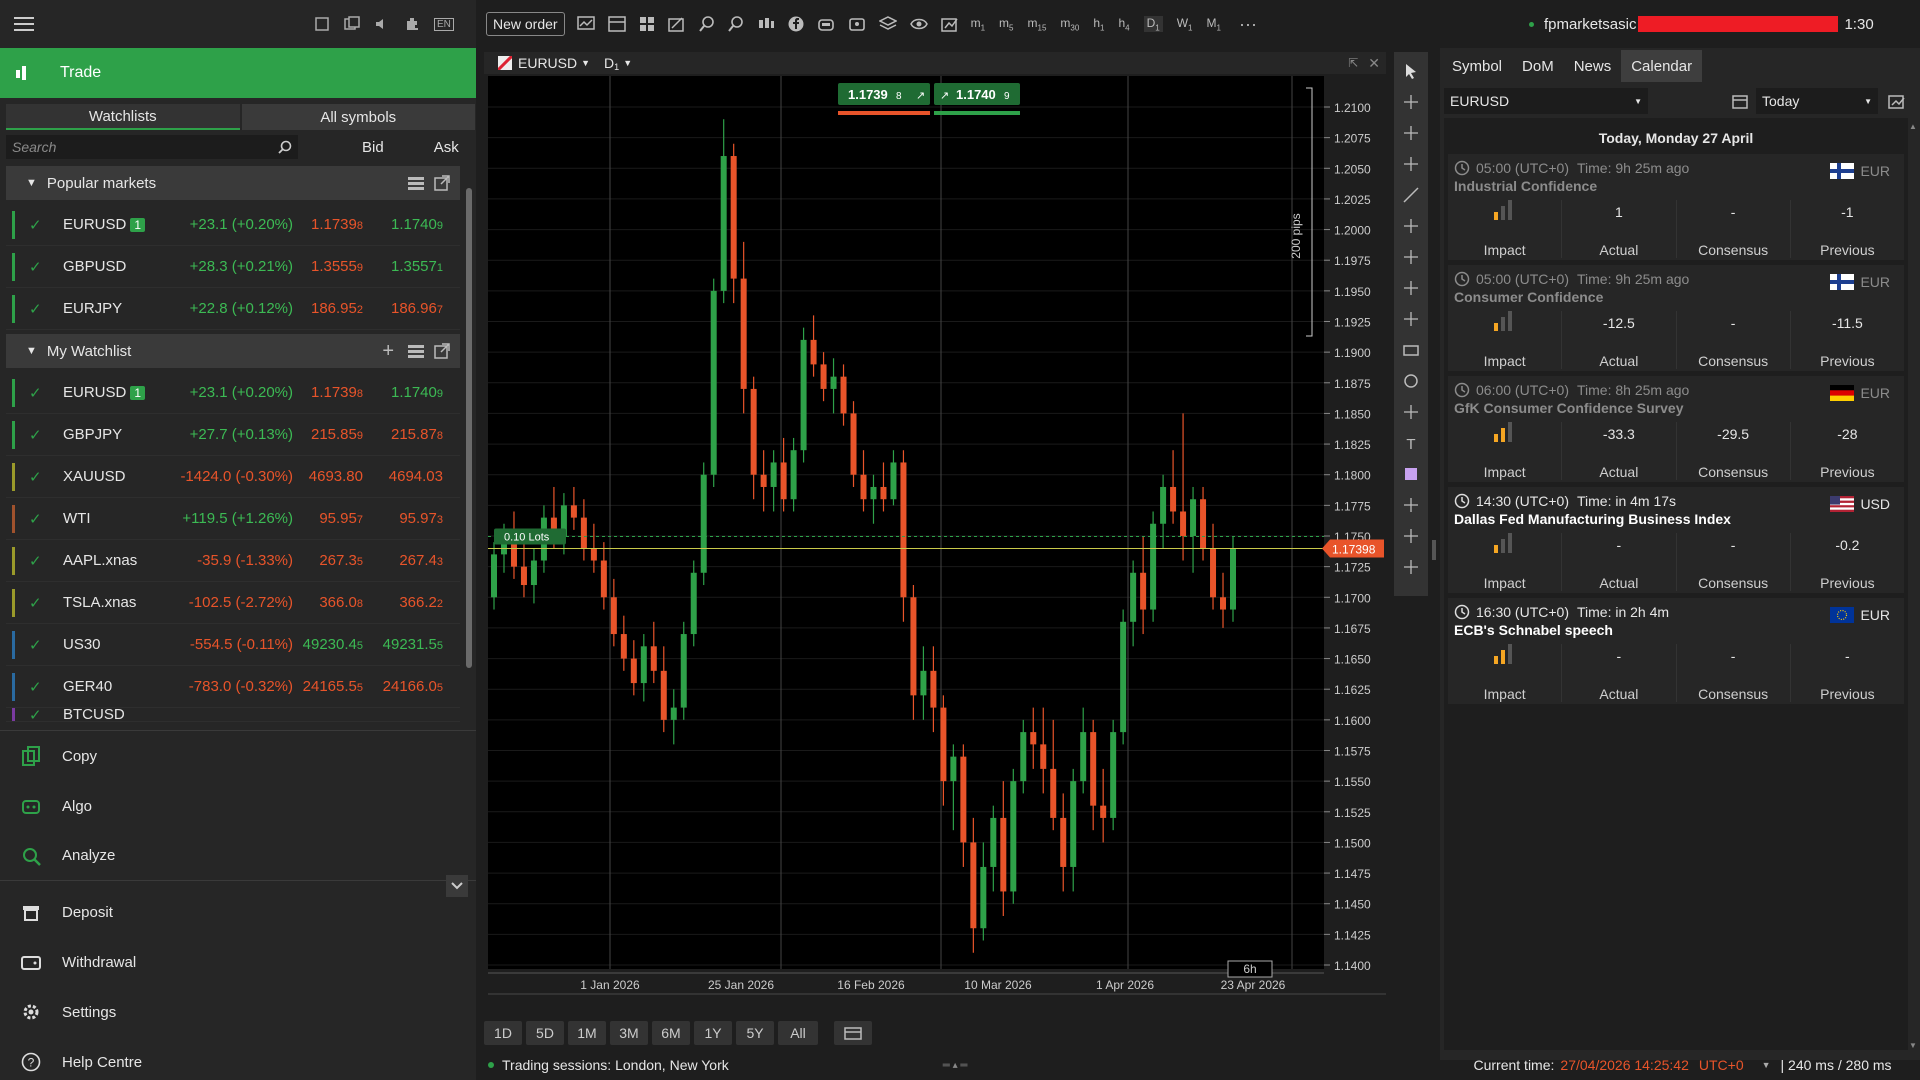 Image resolution: width=1920 pixels, height=1080 pixels. What do you see at coordinates (530, 536) in the screenshot?
I see `position-lots-tag: 0.10 Lots` at bounding box center [530, 536].